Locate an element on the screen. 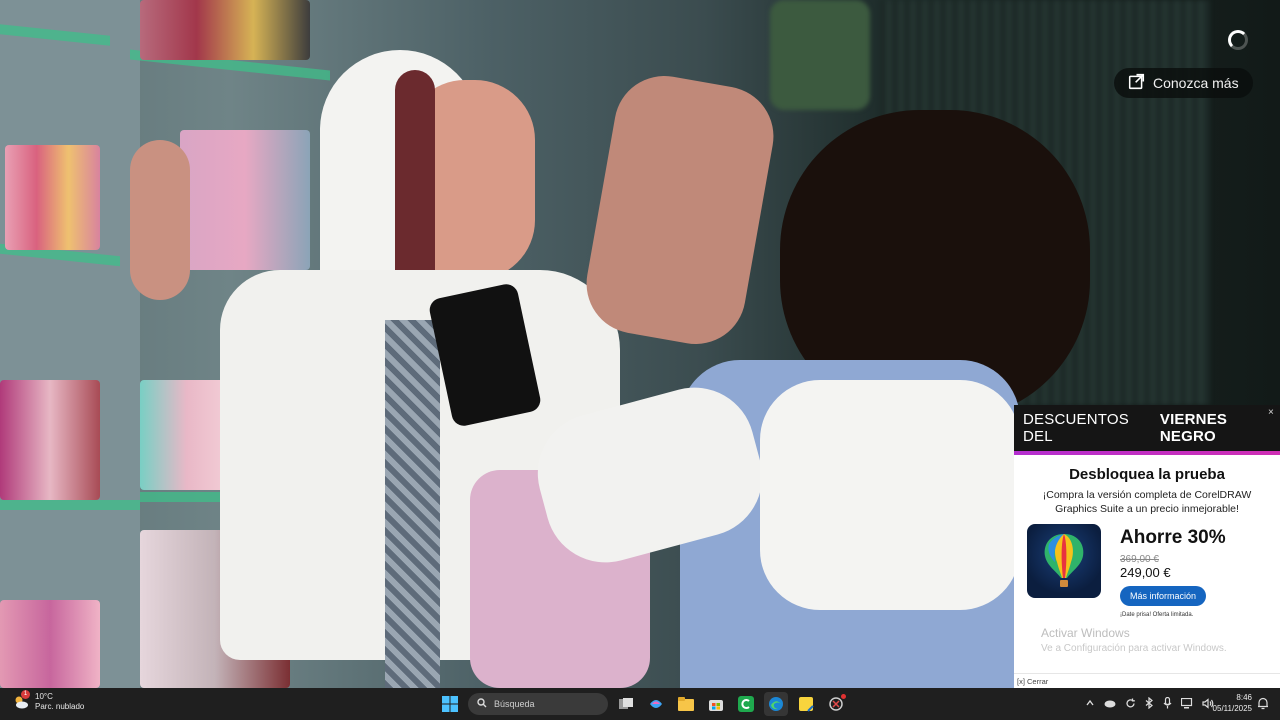 Image resolution: width=1280 pixels, height=720 pixels. plant is located at coordinates (820, 55).